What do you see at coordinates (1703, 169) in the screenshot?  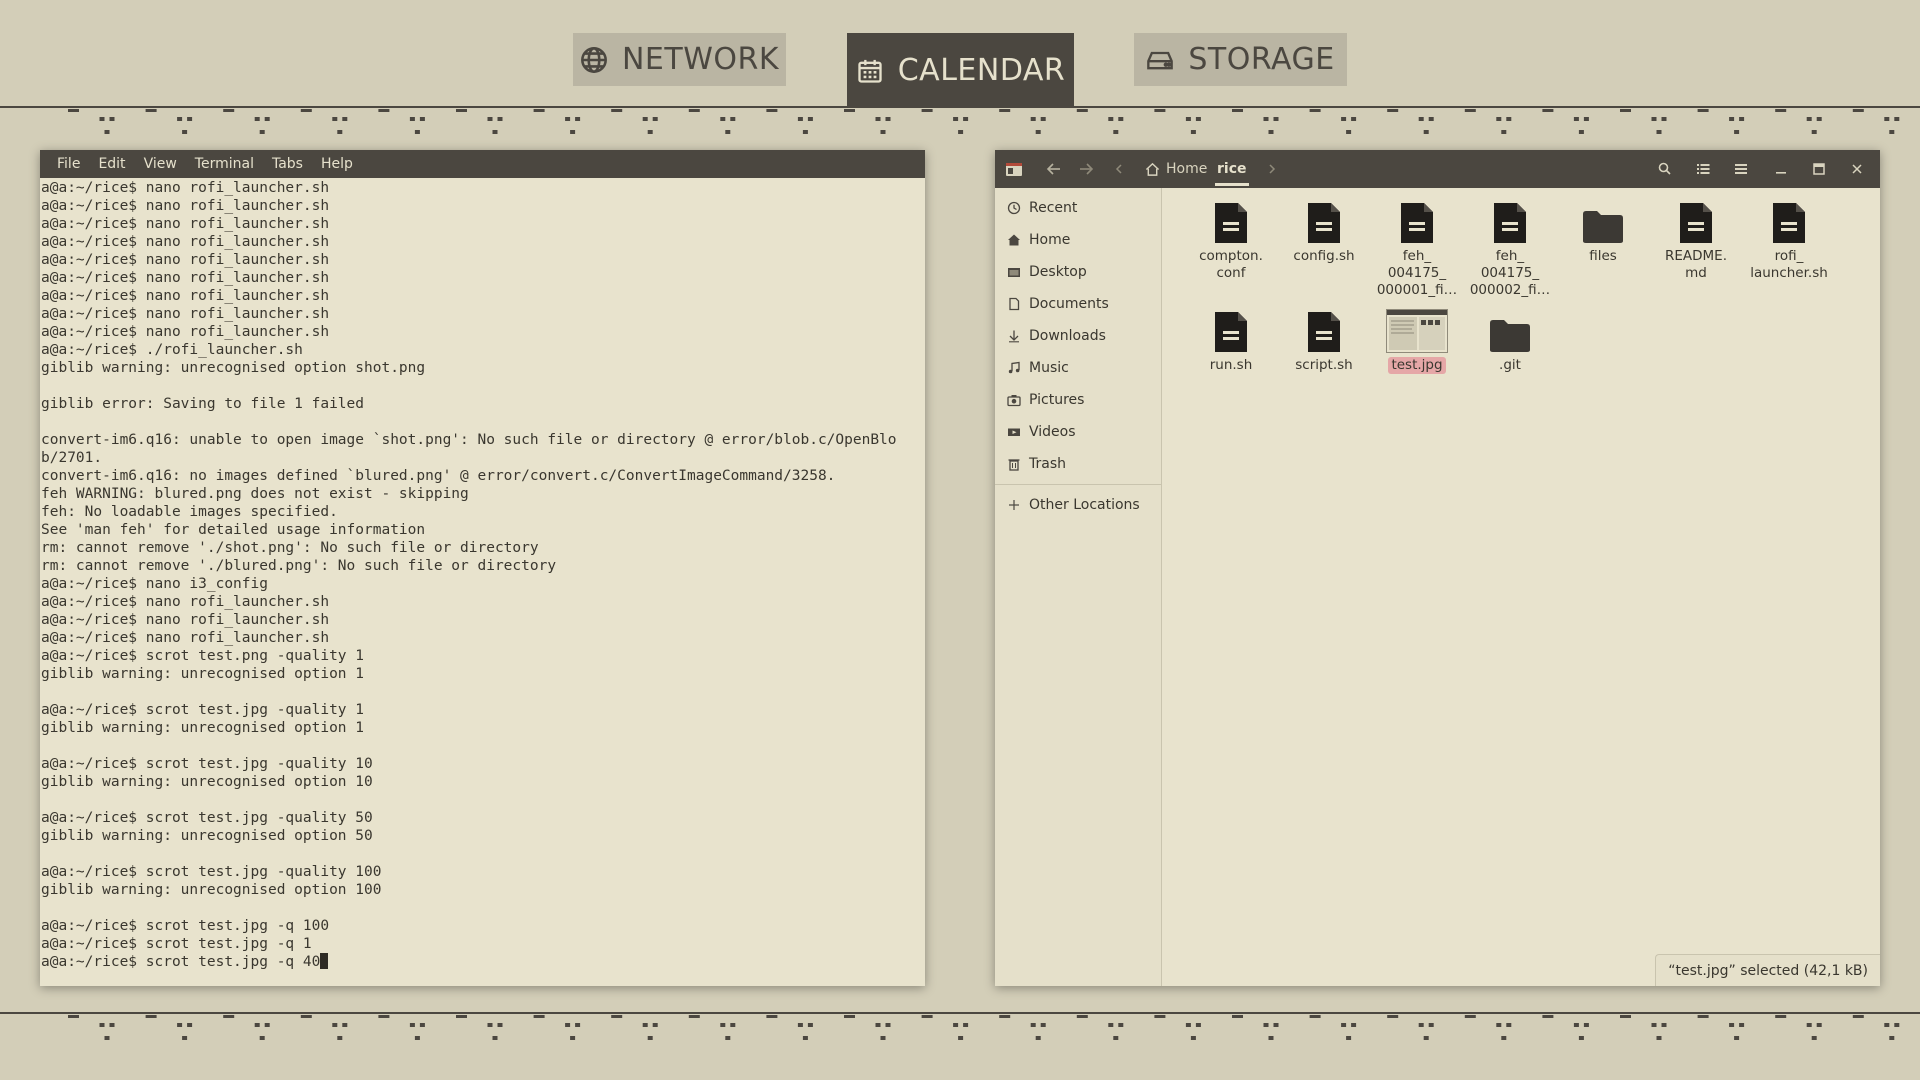 I see `list-view-icon` at bounding box center [1703, 169].